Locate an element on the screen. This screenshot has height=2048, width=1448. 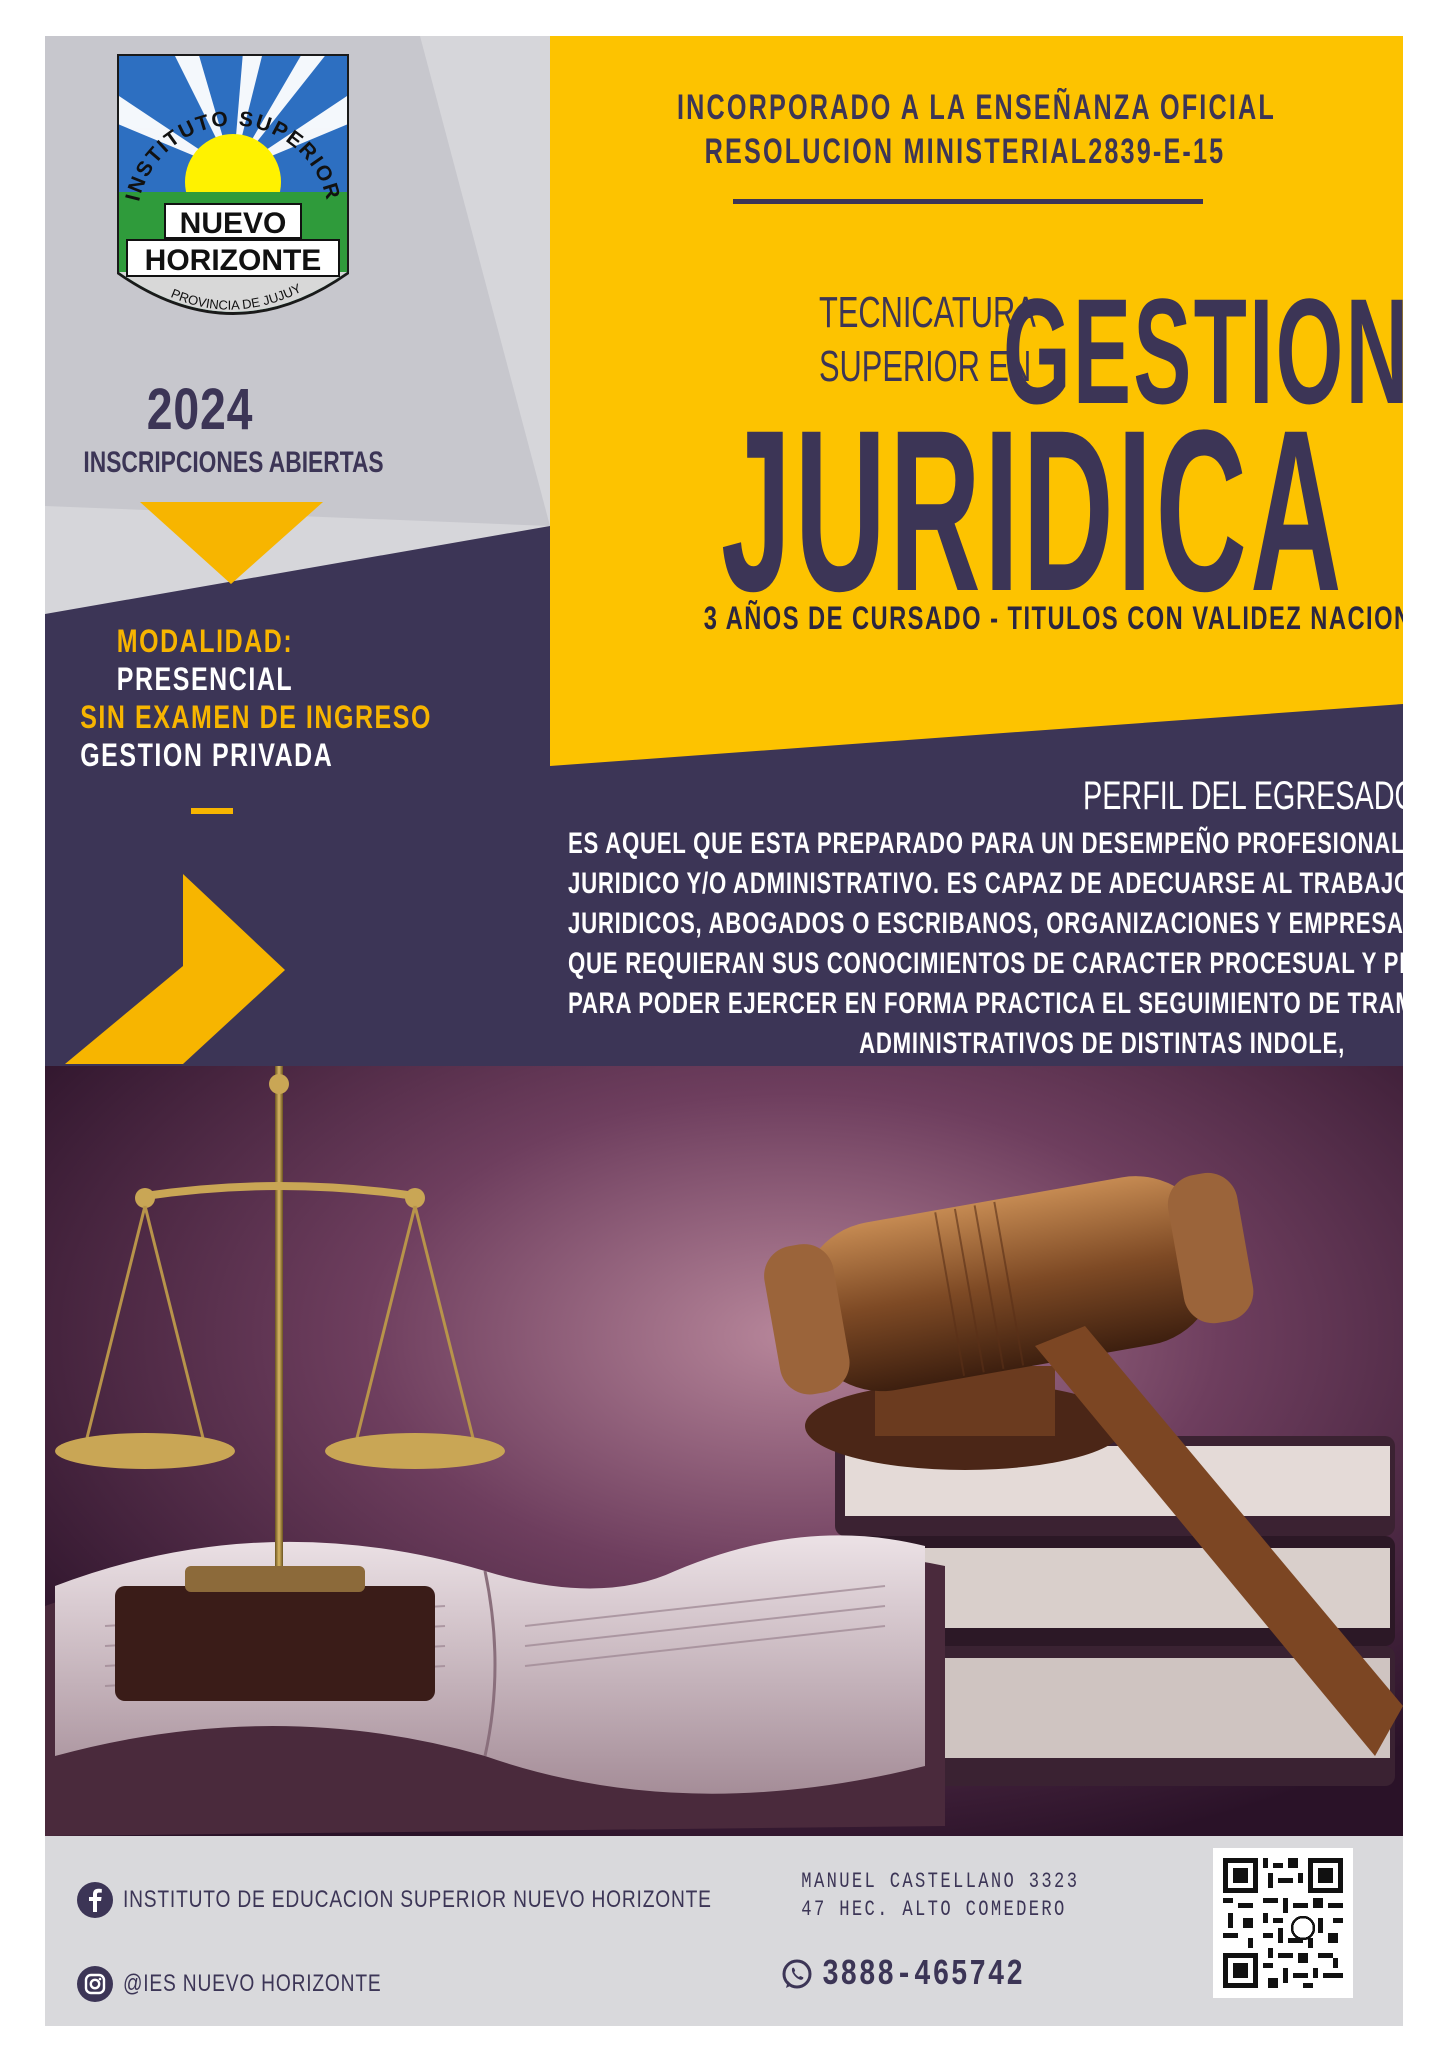
validity-text: TITULOS CON VALIDEZ NACIONAL is located at coordinates (1205, 618).